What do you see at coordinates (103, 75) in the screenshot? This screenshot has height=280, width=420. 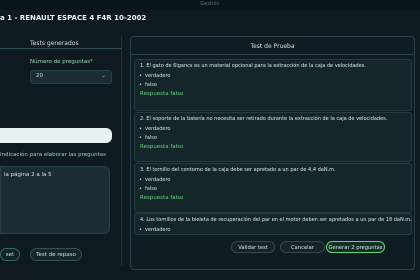 I see `chevron-down-icon: ⌄` at bounding box center [103, 75].